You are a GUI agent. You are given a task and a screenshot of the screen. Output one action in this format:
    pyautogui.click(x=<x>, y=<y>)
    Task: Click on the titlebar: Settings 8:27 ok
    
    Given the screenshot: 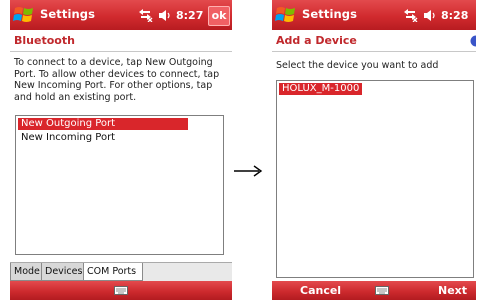 What is the action you would take?
    pyautogui.click(x=121, y=15)
    